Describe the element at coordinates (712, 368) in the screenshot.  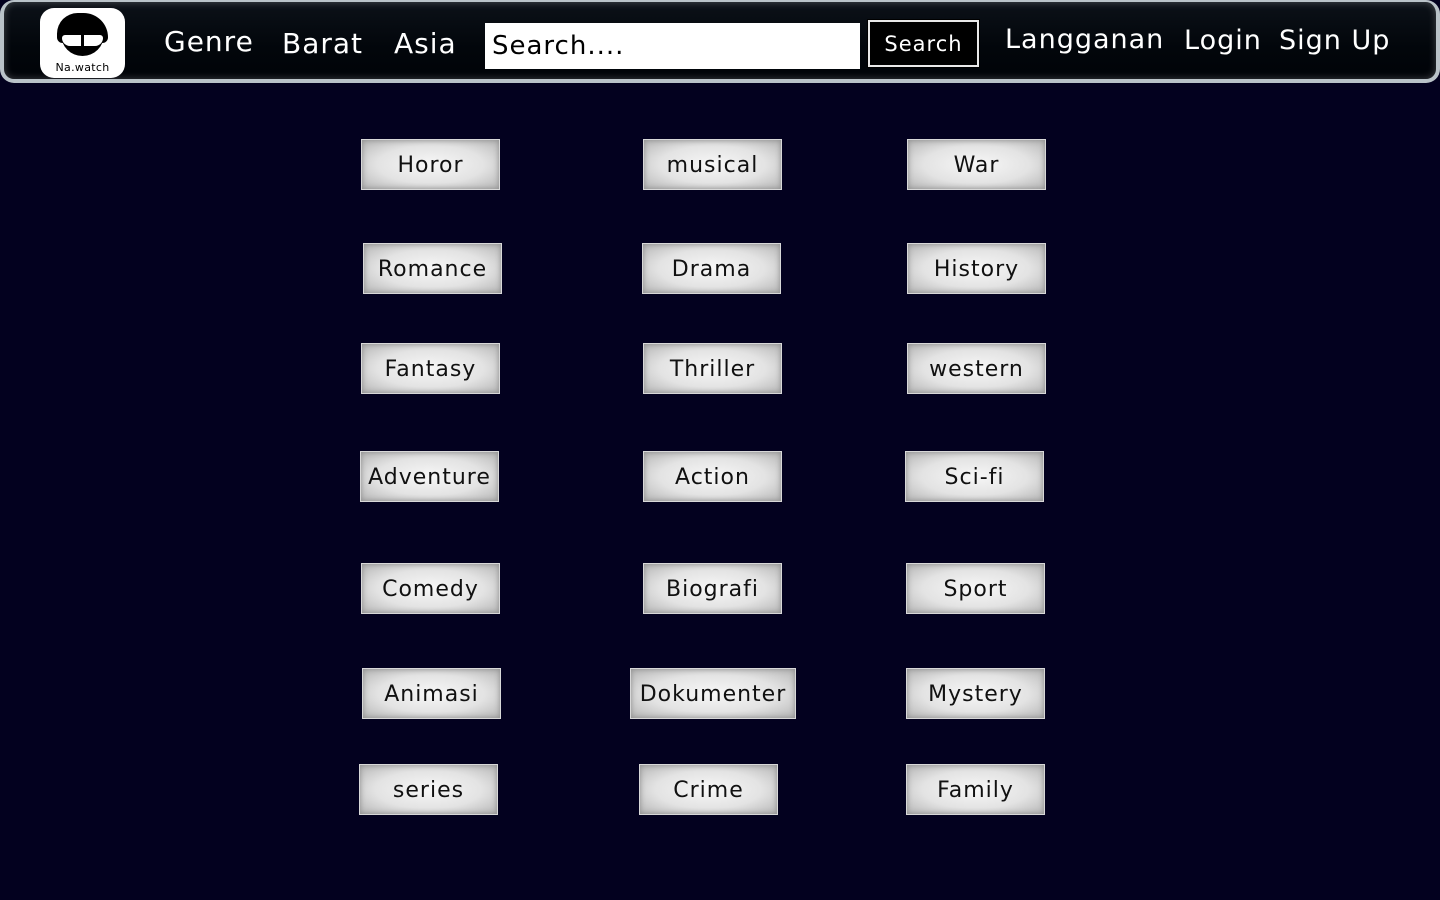
I see `genre-button-thriller: Thriller` at that location.